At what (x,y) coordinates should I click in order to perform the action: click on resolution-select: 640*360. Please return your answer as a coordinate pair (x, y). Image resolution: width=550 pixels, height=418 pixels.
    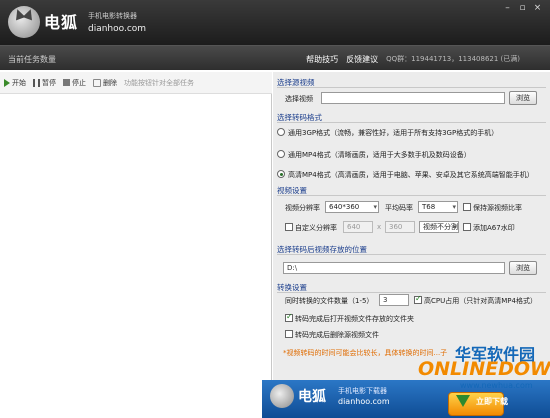
    Looking at the image, I should click on (352, 207).